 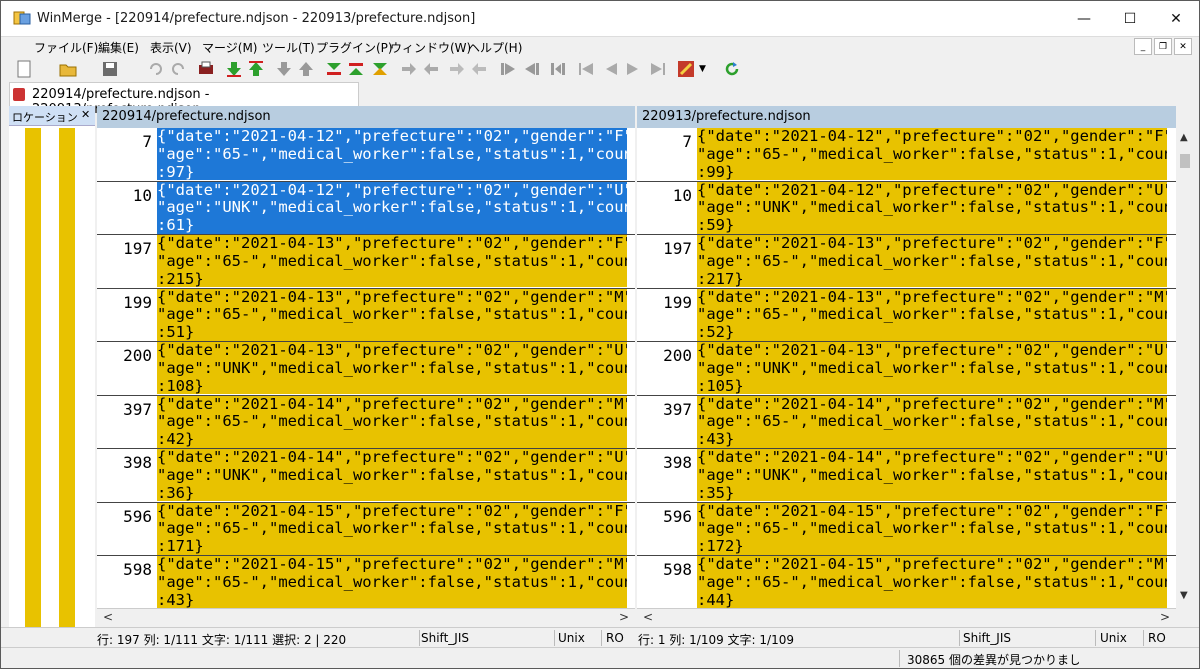 What do you see at coordinates (67, 384) in the screenshot?
I see `location-bar-right` at bounding box center [67, 384].